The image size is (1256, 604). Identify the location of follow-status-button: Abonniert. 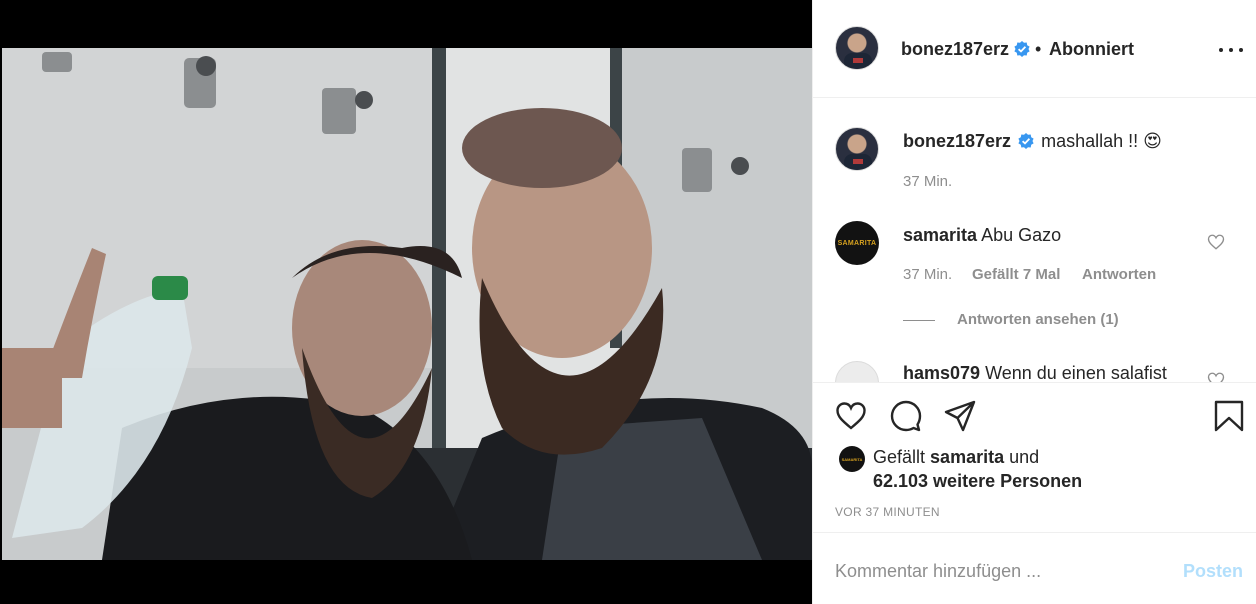
(1091, 49).